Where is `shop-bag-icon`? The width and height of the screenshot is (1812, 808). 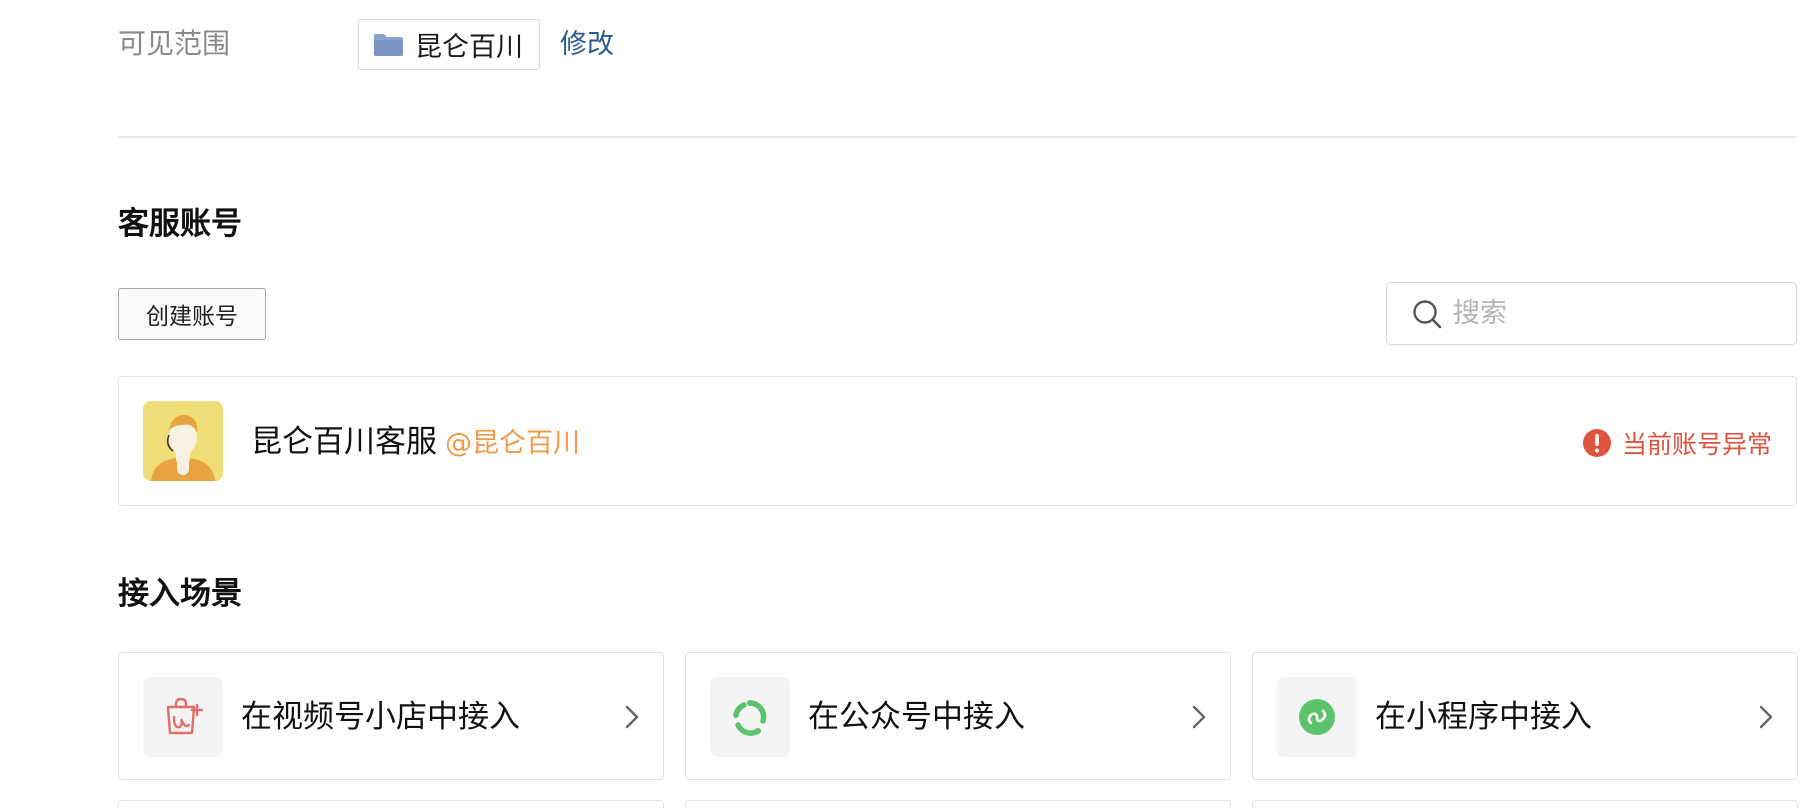
shop-bag-icon is located at coordinates (185, 716).